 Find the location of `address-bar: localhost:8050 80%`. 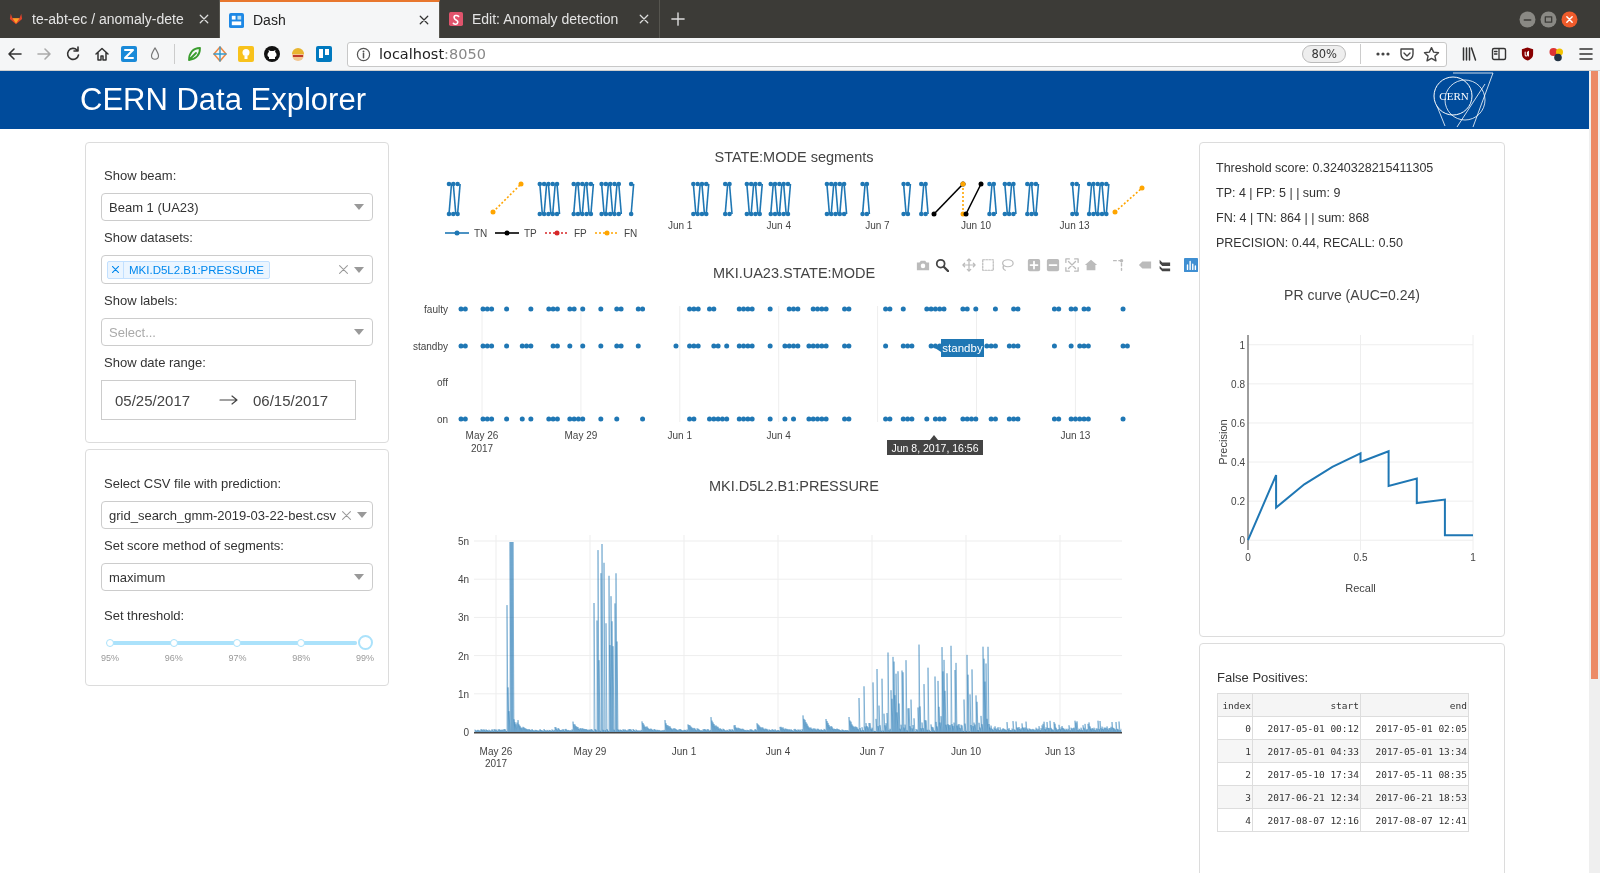

address-bar: localhost:8050 80% is located at coordinates (897, 54).